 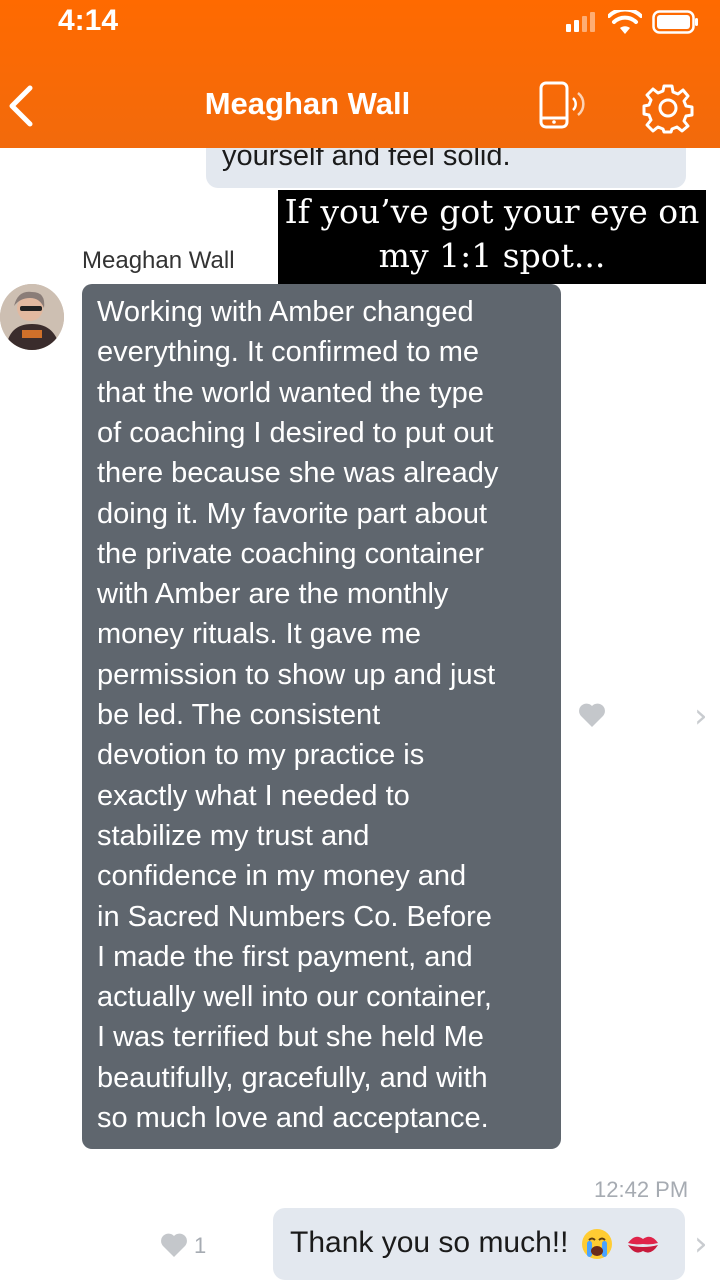 What do you see at coordinates (293, 1118) in the screenshot?
I see `message-line: so much love and acceptance.` at bounding box center [293, 1118].